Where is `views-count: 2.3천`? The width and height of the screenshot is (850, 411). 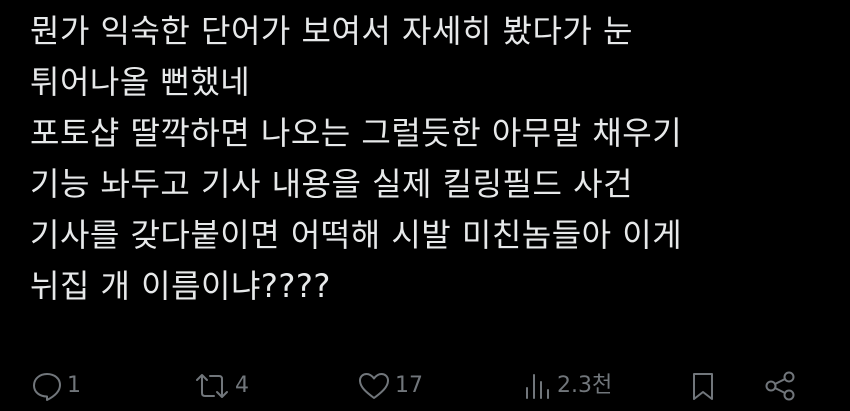 views-count: 2.3천 is located at coordinates (585, 385).